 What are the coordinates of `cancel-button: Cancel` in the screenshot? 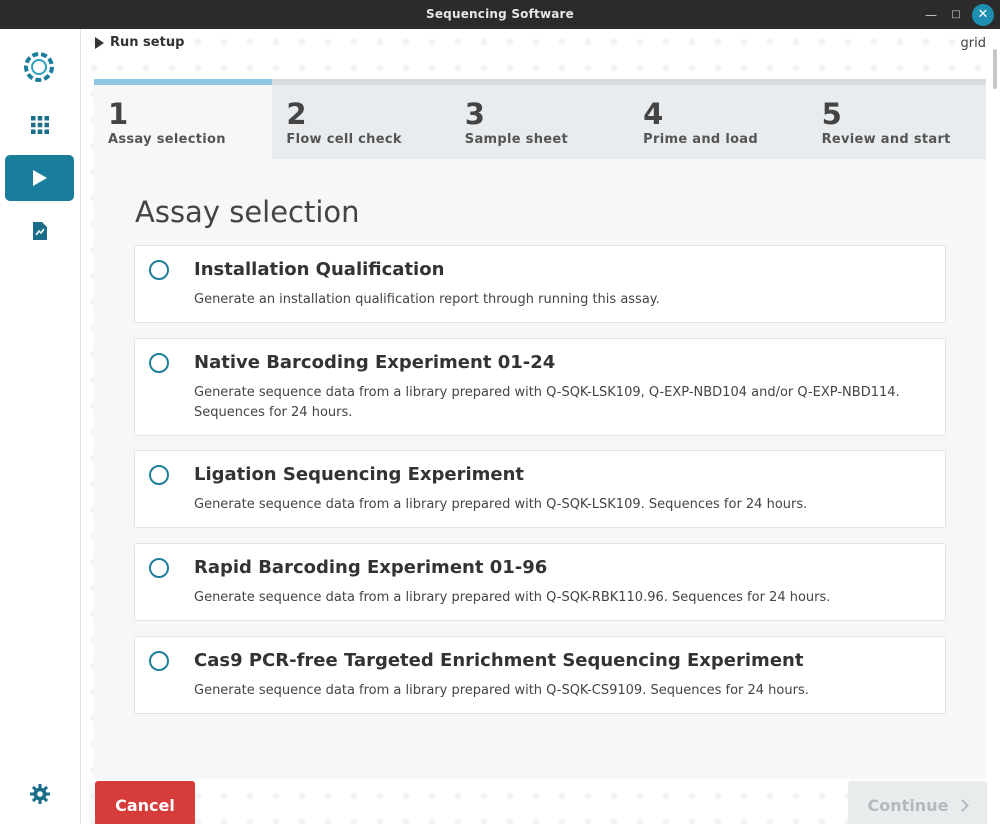 It's located at (145, 802).